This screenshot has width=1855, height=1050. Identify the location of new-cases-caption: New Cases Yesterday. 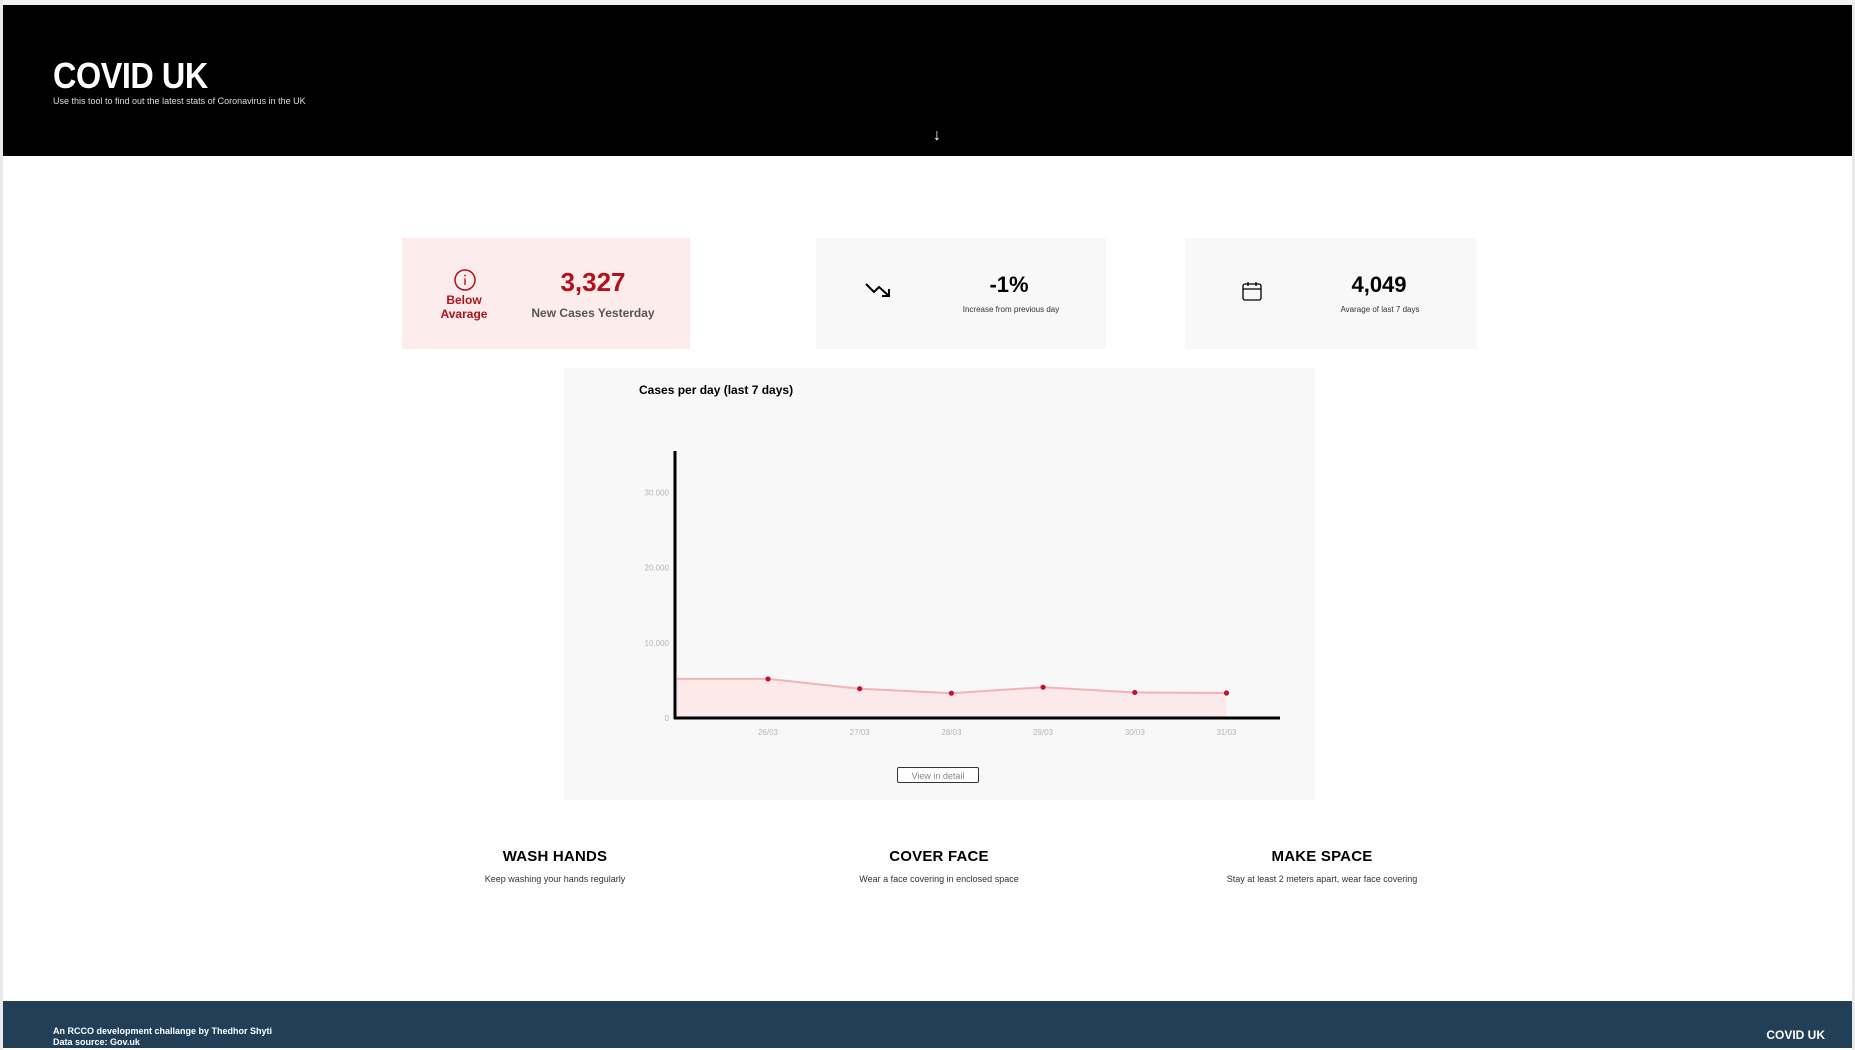
(593, 313).